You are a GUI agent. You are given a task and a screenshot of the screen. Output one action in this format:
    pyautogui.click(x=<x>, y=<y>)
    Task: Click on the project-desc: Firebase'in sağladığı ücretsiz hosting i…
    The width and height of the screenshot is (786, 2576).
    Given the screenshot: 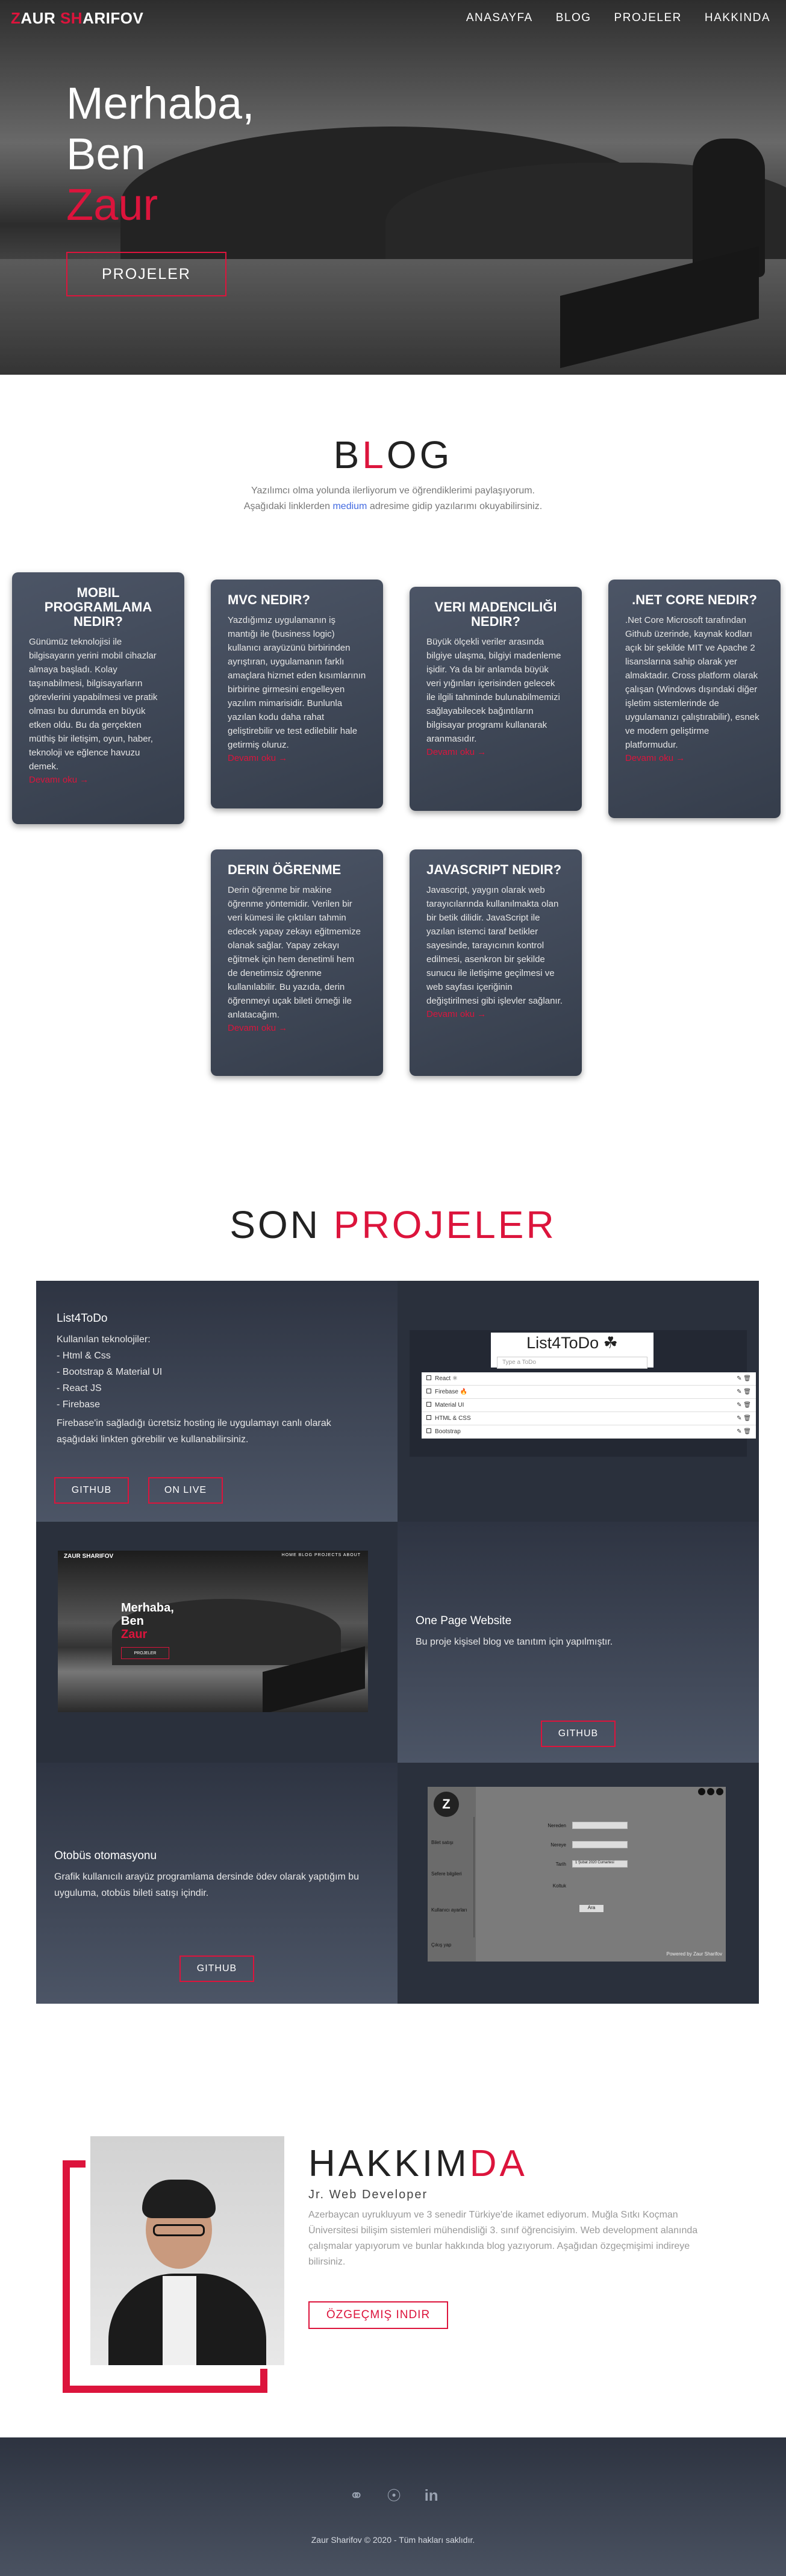 What is the action you would take?
    pyautogui.click(x=194, y=1432)
    